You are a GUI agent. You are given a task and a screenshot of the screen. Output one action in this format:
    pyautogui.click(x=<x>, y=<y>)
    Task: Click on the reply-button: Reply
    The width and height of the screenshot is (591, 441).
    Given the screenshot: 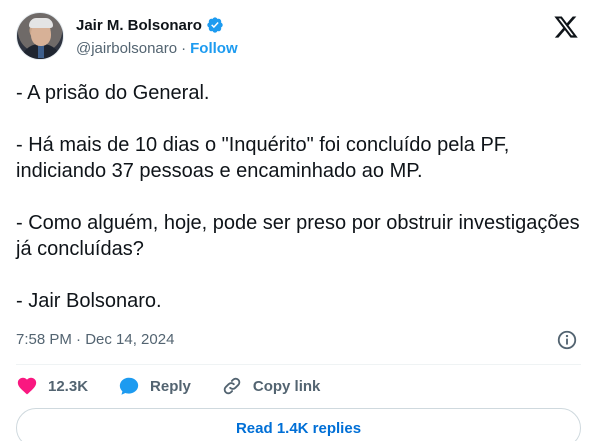 What is the action you would take?
    pyautogui.click(x=154, y=386)
    